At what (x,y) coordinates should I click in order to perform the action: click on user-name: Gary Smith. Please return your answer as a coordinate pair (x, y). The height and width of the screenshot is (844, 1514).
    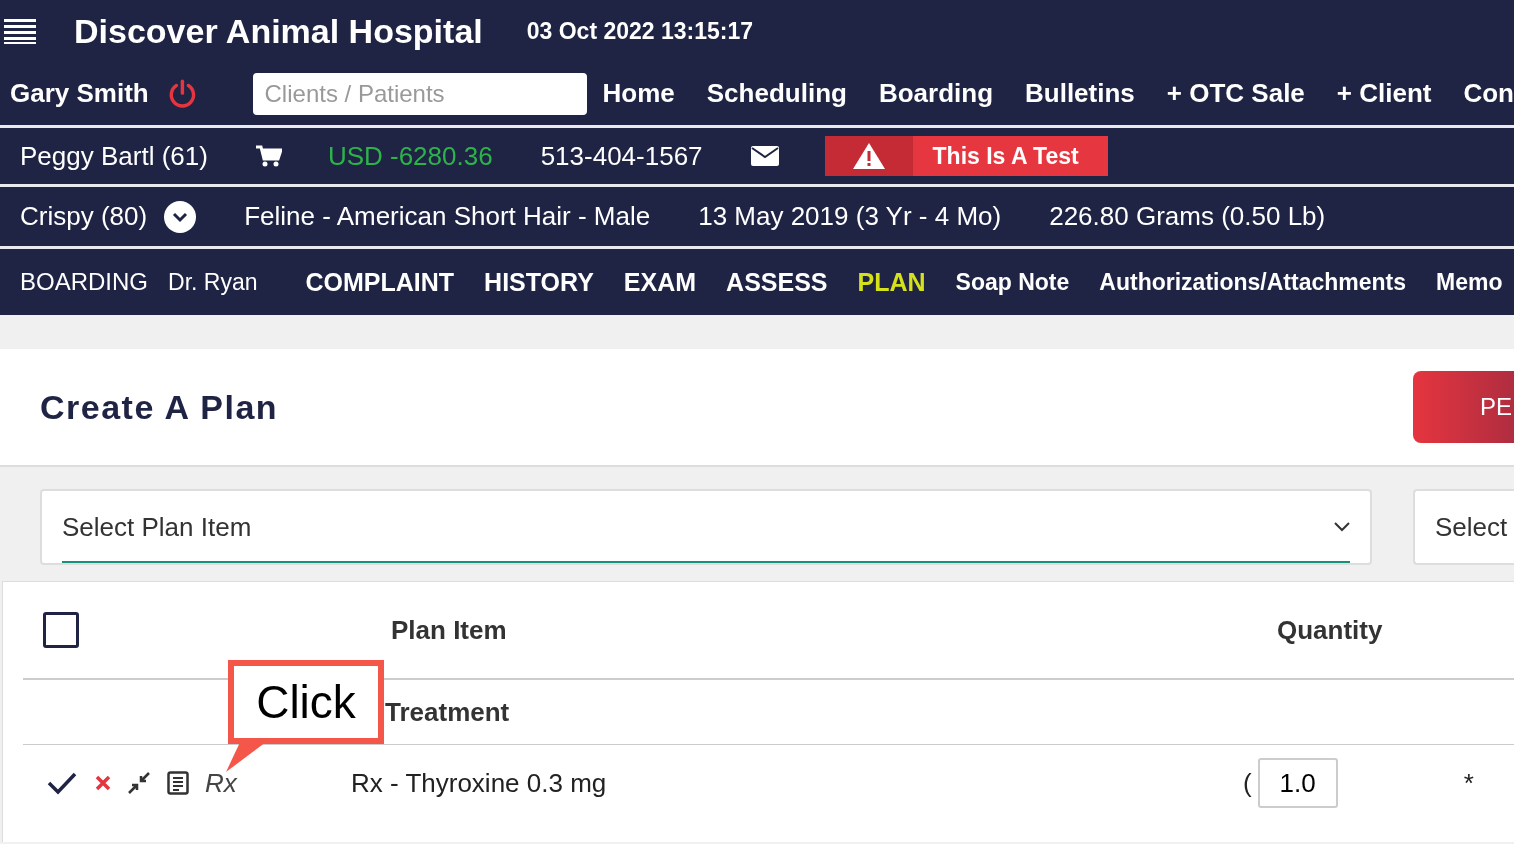
    Looking at the image, I should click on (79, 93).